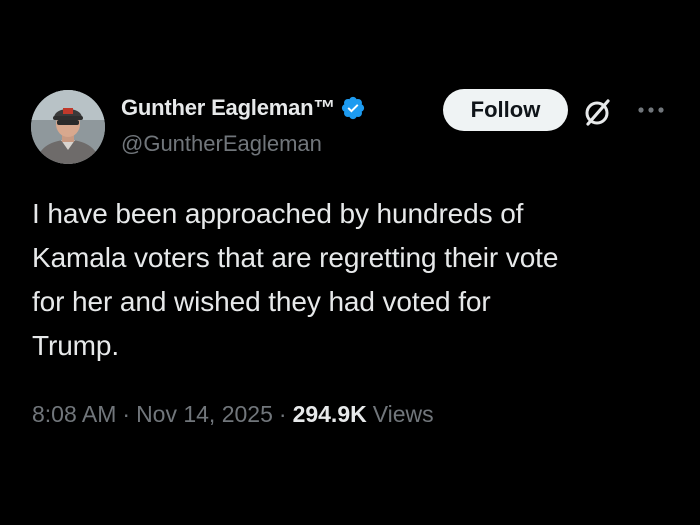 This screenshot has height=525, width=700. What do you see at coordinates (651, 110) in the screenshot?
I see `ellipsis-icon` at bounding box center [651, 110].